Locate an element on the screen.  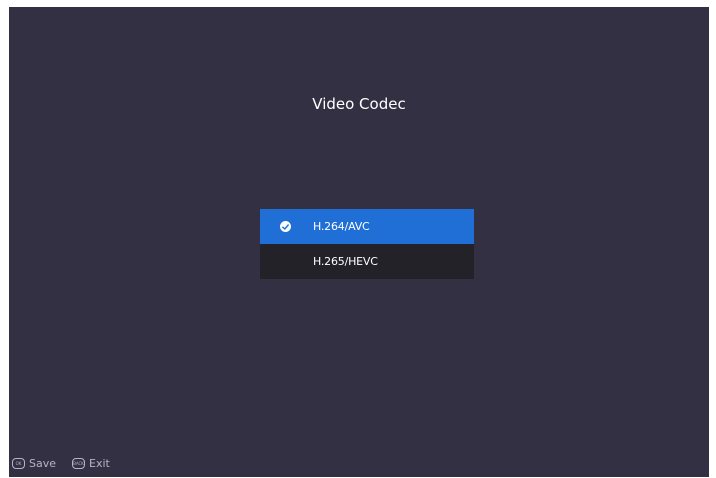
codec-option-label: H.265/HEVC is located at coordinates (345, 261).